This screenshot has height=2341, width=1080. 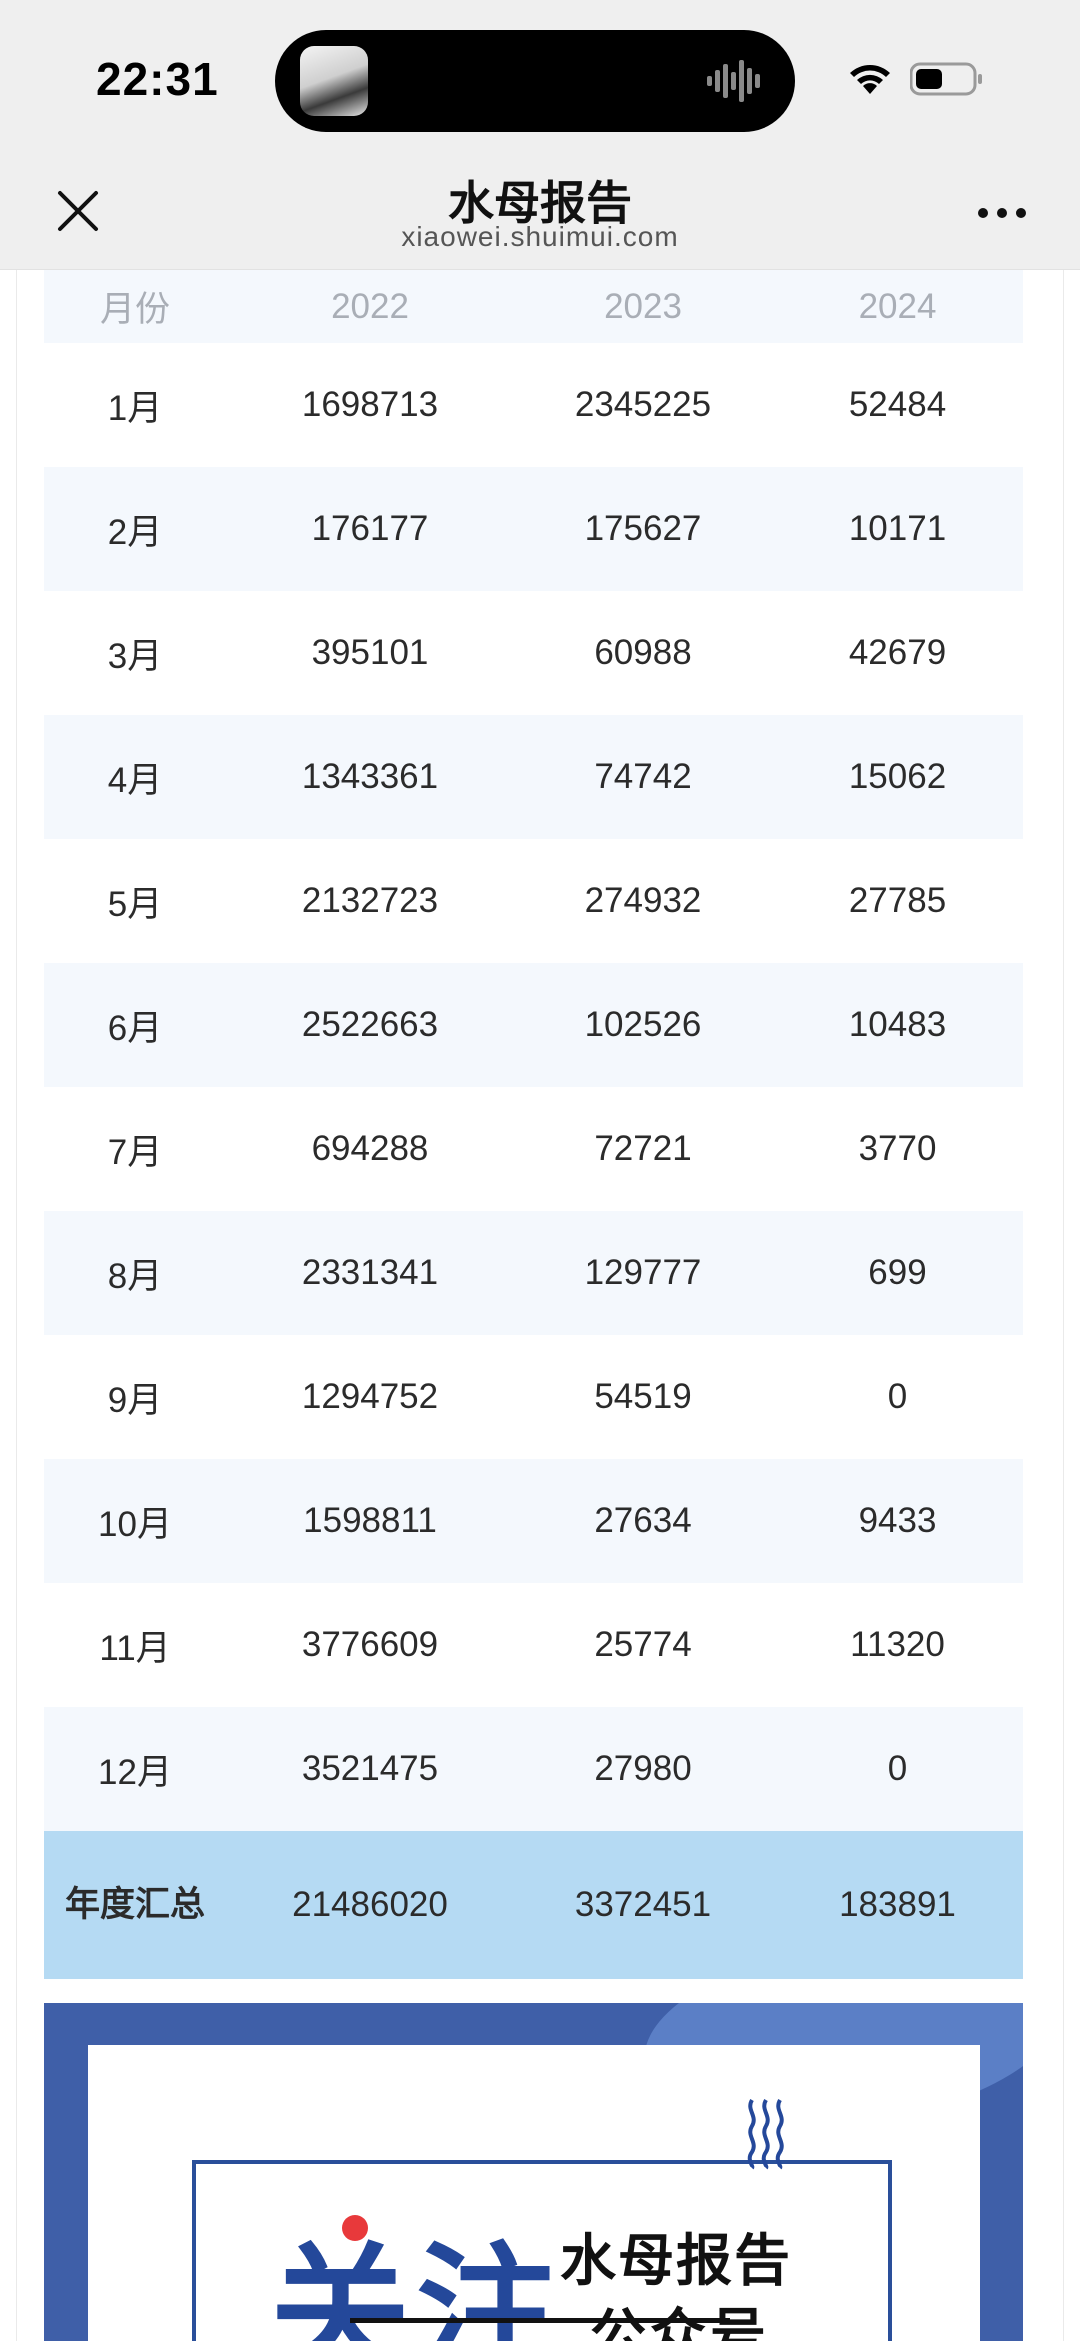 I want to click on cell-2023: 74742, so click(x=643, y=776).